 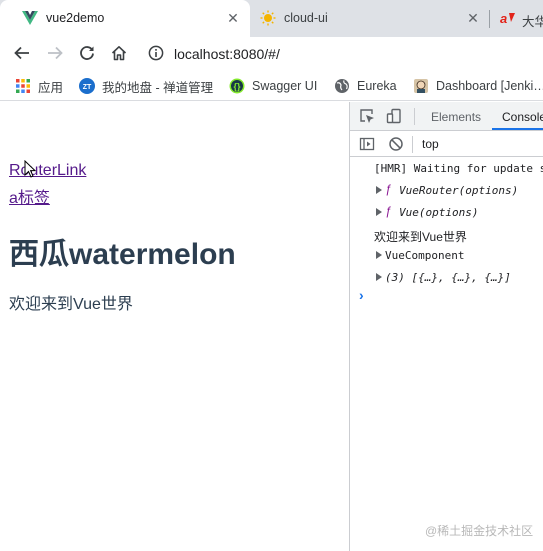 I want to click on tab-elements: Elements, so click(x=456, y=117).